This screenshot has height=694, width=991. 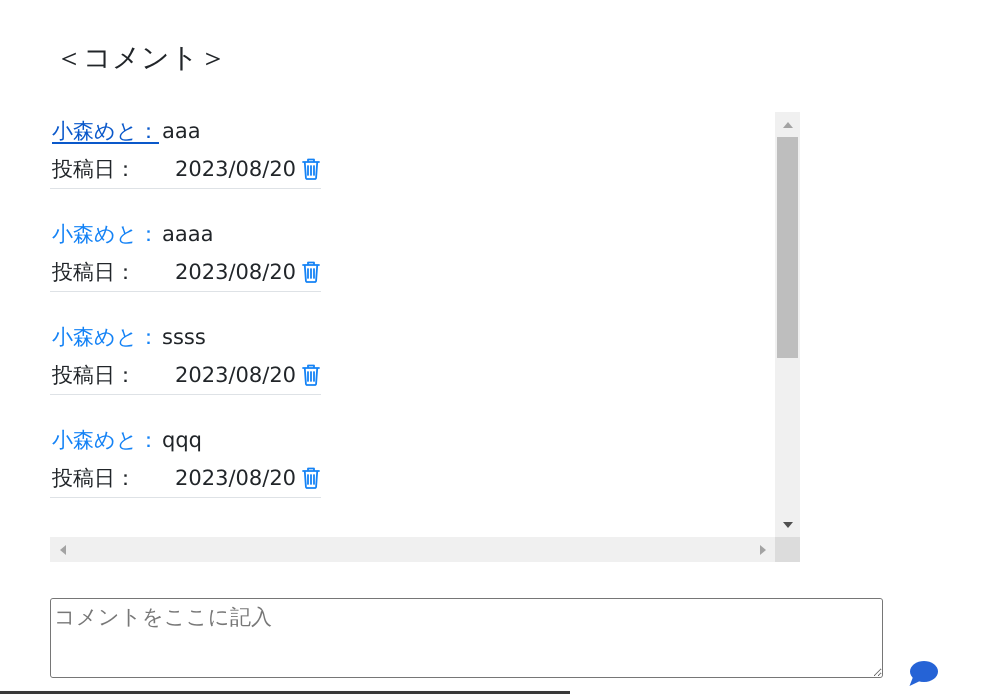 What do you see at coordinates (184, 337) in the screenshot?
I see `comment-text: ssss` at bounding box center [184, 337].